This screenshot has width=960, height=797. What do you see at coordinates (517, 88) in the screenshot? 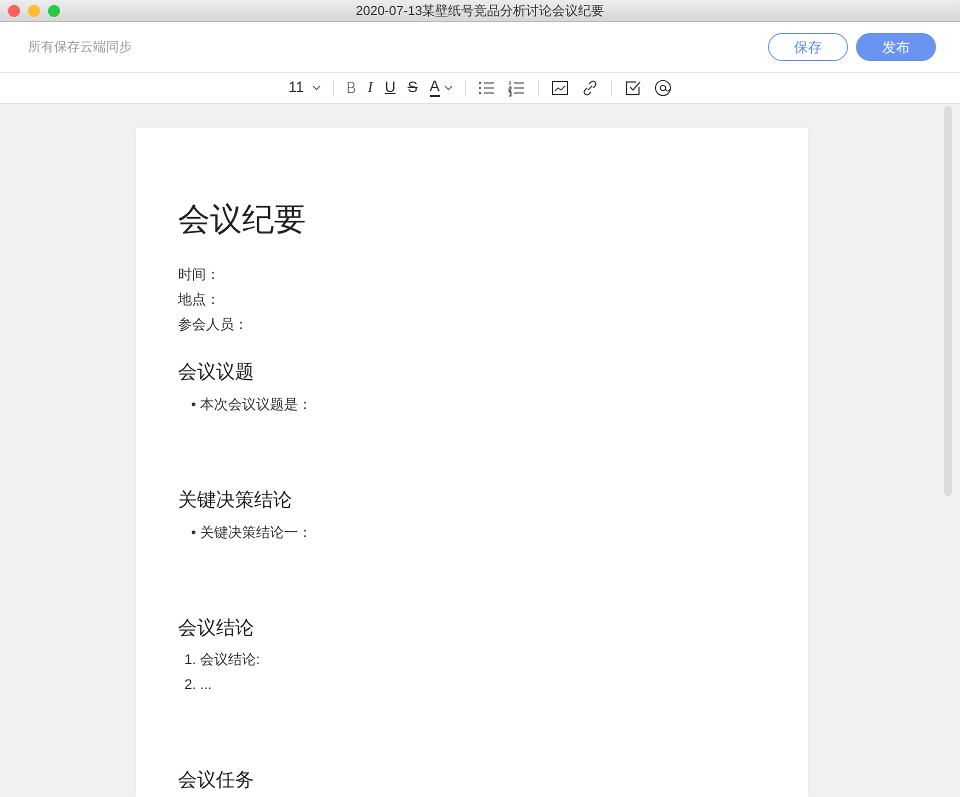
I see `numbered-list-icon` at bounding box center [517, 88].